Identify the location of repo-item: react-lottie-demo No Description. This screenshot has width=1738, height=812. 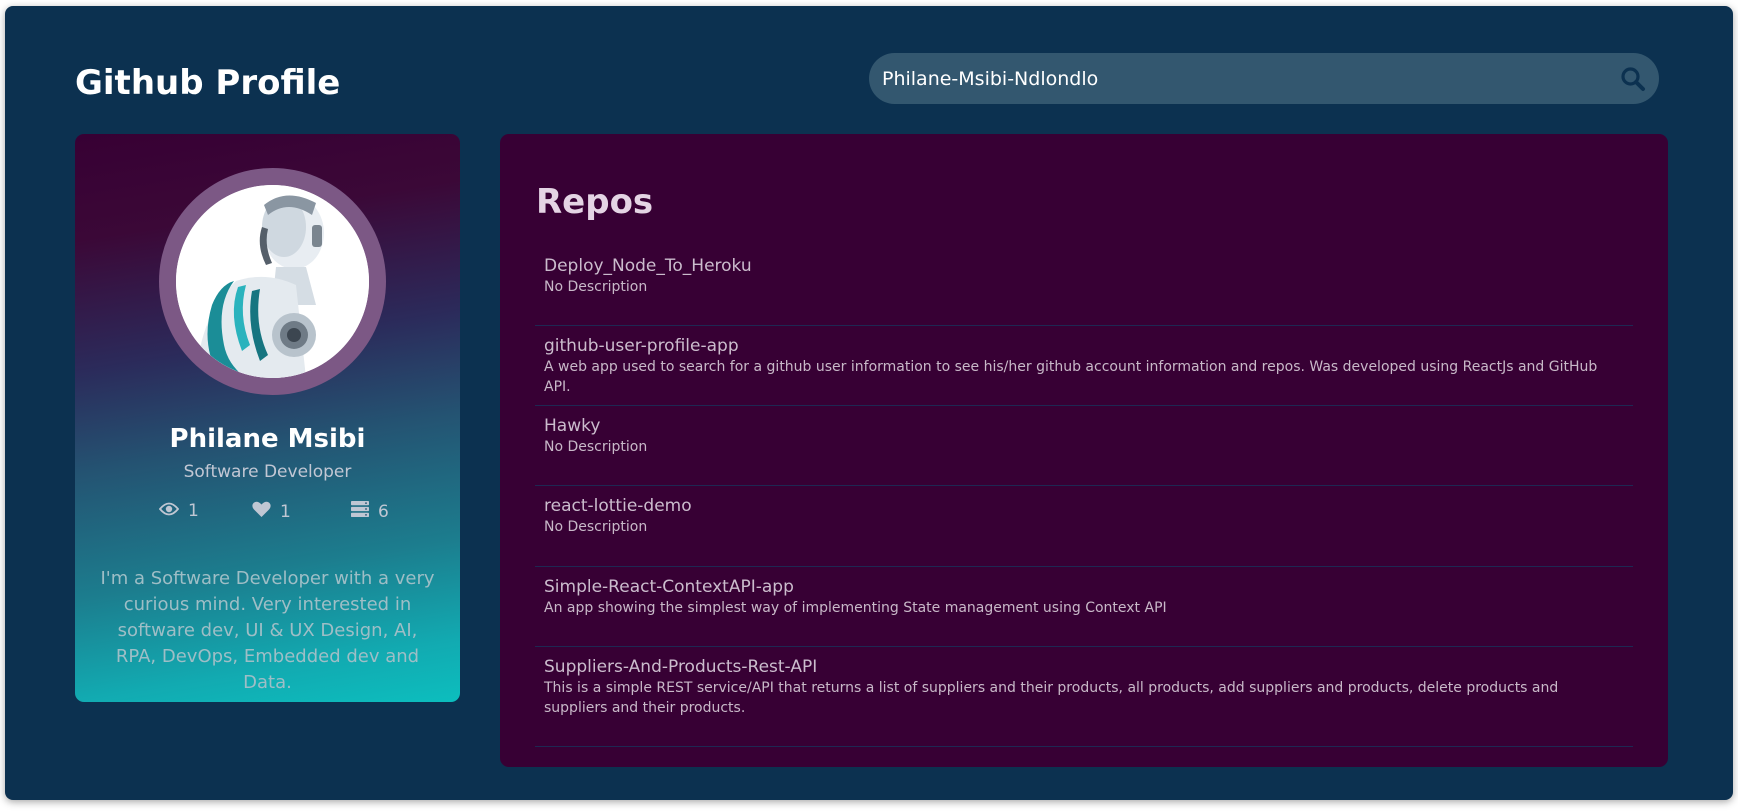
(1084, 526).